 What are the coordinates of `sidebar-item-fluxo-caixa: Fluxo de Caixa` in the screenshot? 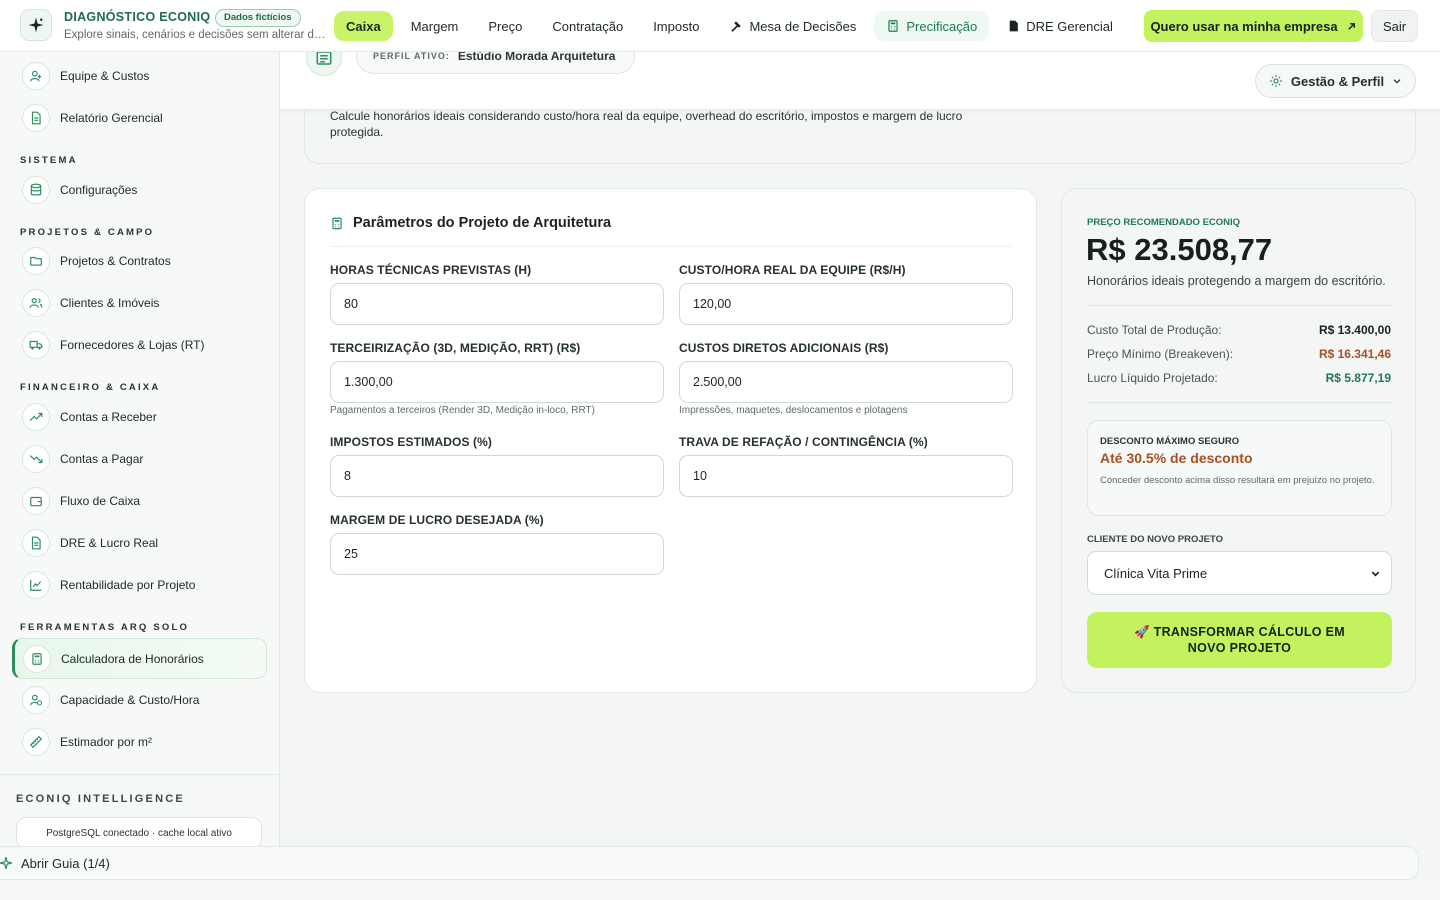 It's located at (140, 501).